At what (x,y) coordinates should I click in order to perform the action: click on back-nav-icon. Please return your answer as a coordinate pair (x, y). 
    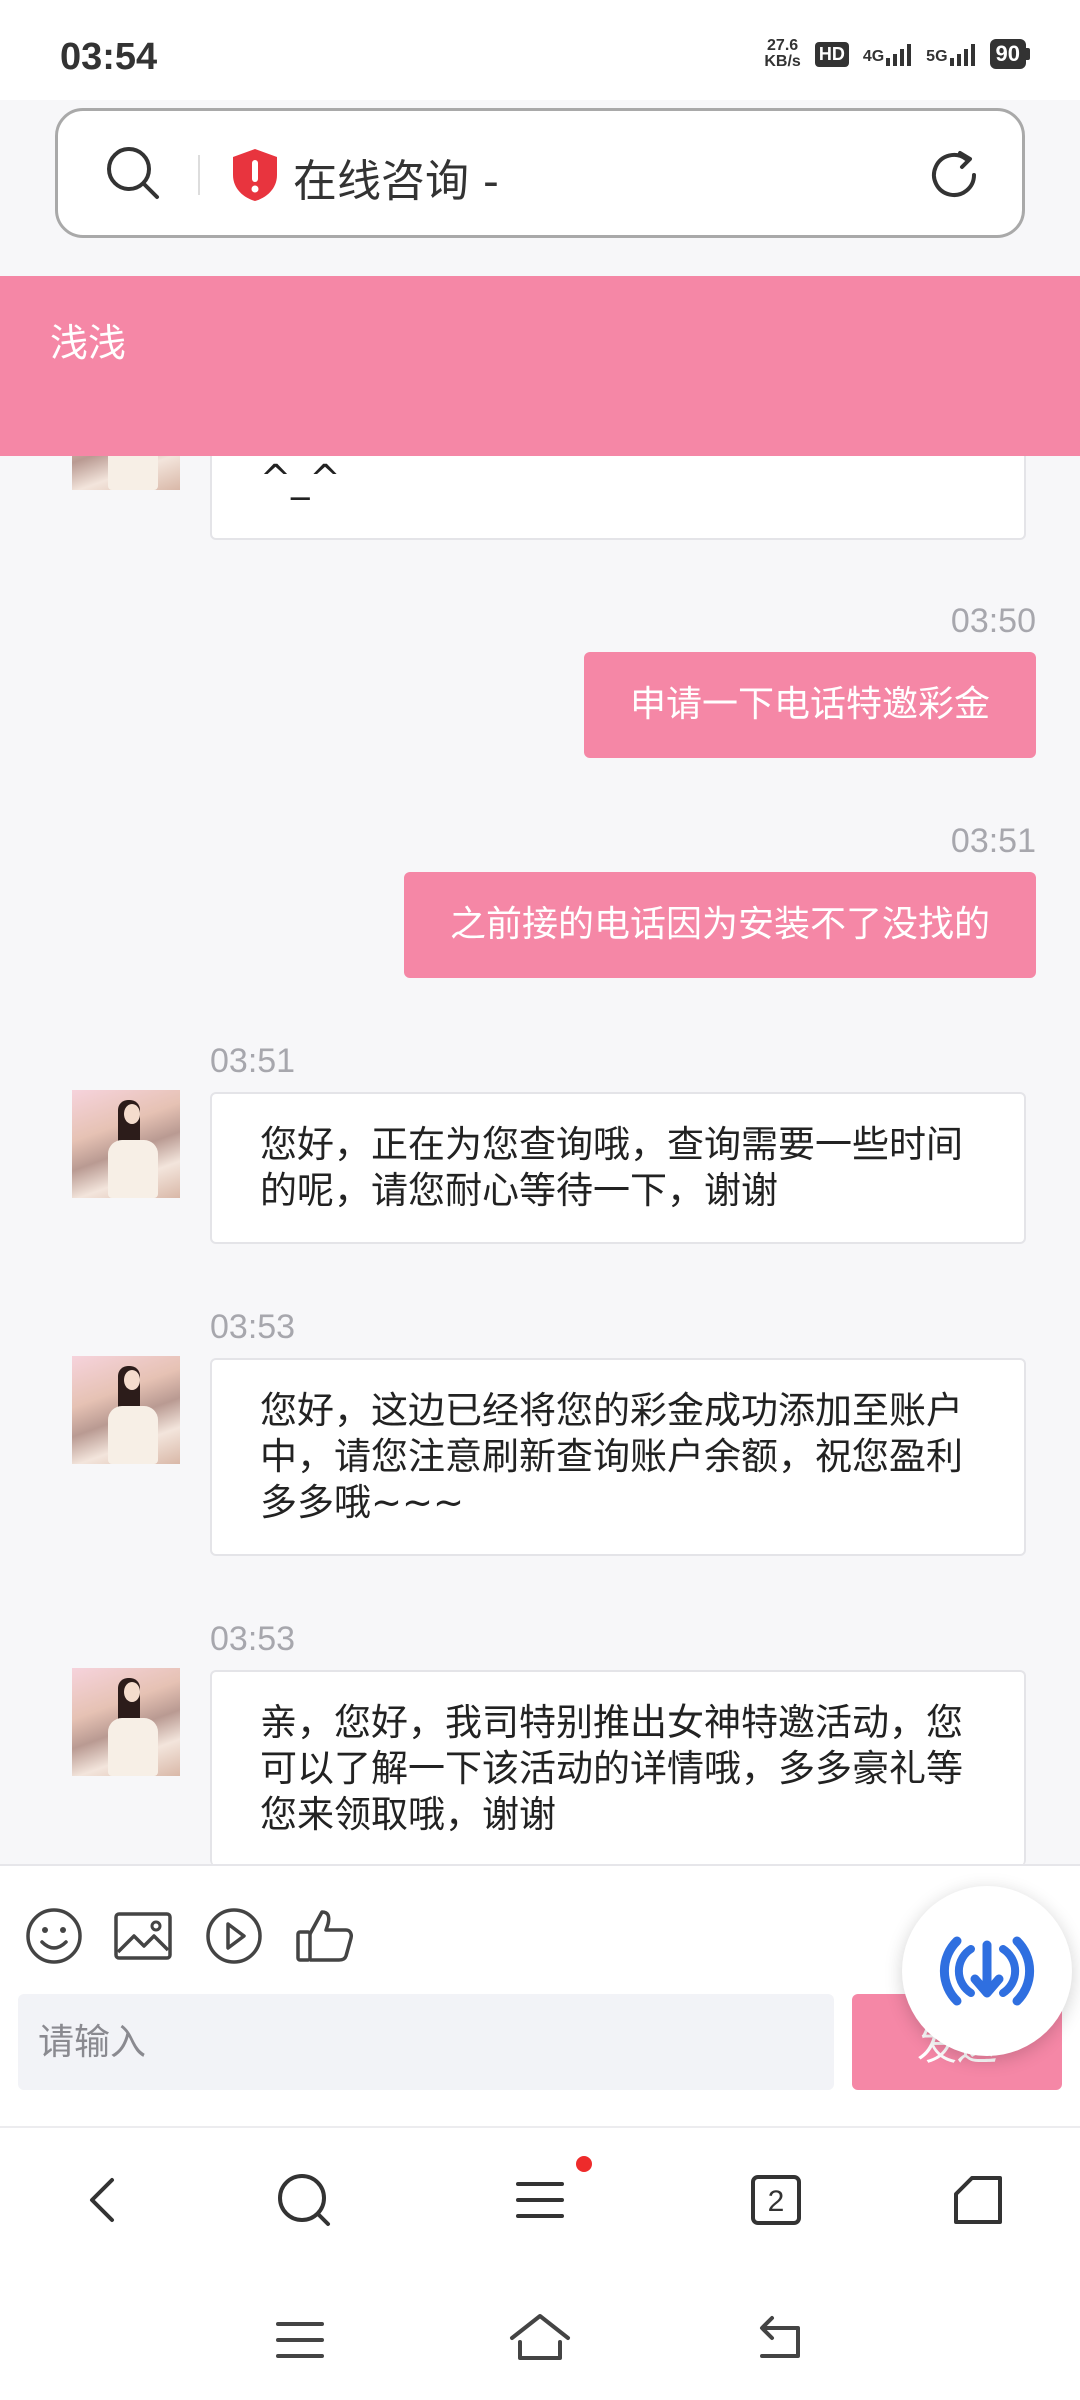
    Looking at the image, I should click on (780, 2338).